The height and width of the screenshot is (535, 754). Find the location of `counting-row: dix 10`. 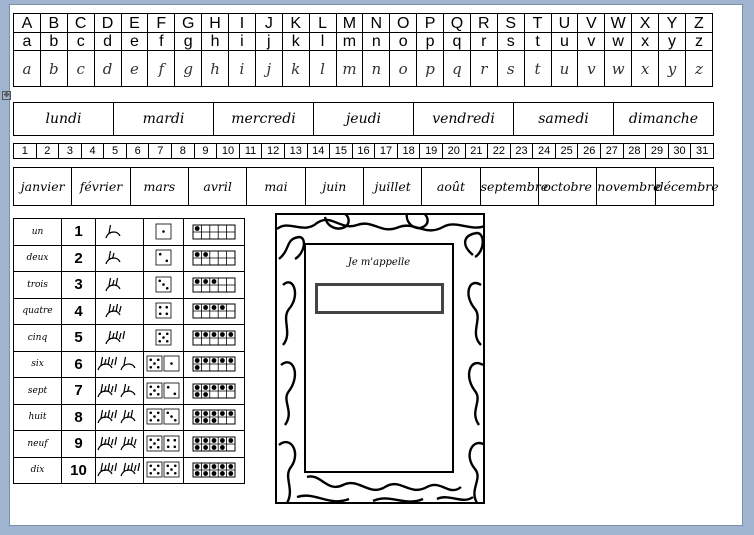

counting-row: dix 10 is located at coordinates (129, 470).